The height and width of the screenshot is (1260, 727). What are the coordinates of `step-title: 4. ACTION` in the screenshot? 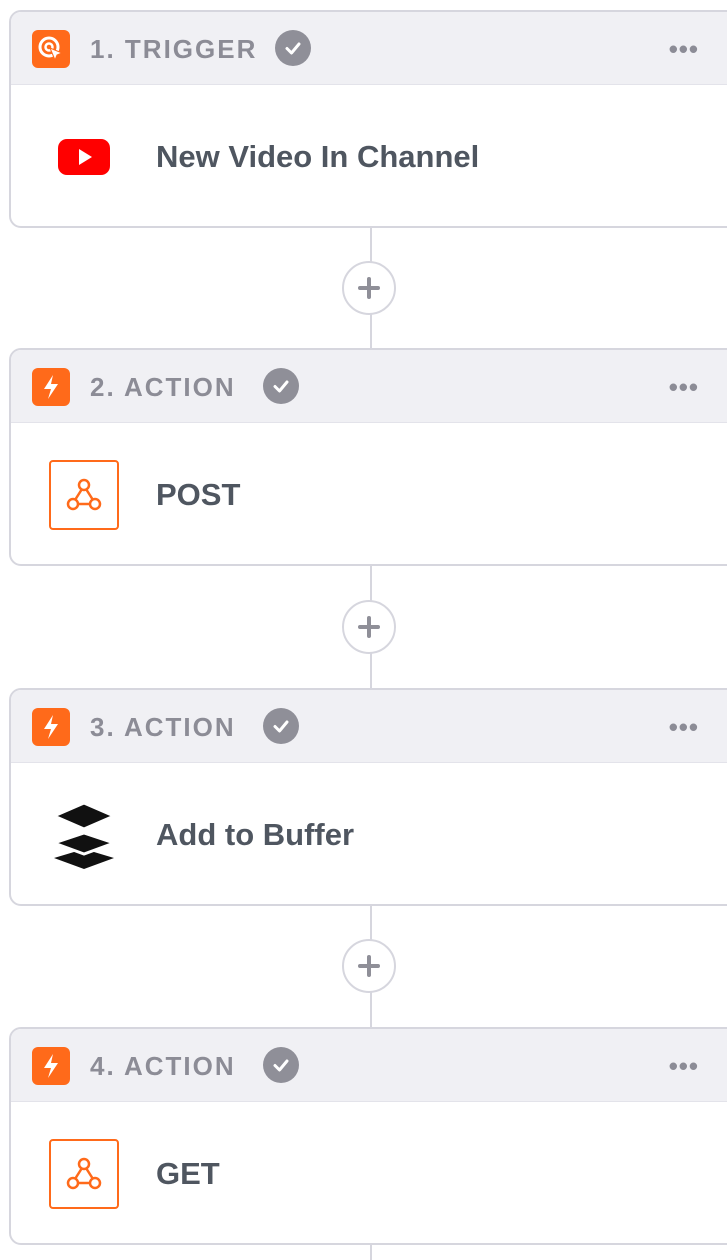 It's located at (163, 1066).